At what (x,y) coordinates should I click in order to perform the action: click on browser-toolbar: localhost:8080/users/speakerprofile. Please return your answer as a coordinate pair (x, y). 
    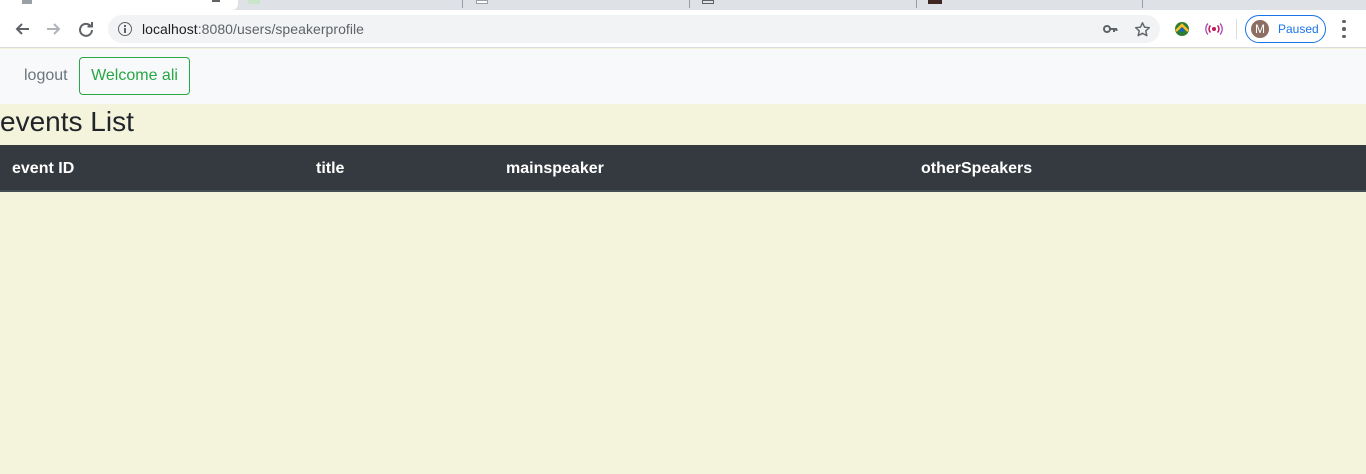
    Looking at the image, I should click on (683, 29).